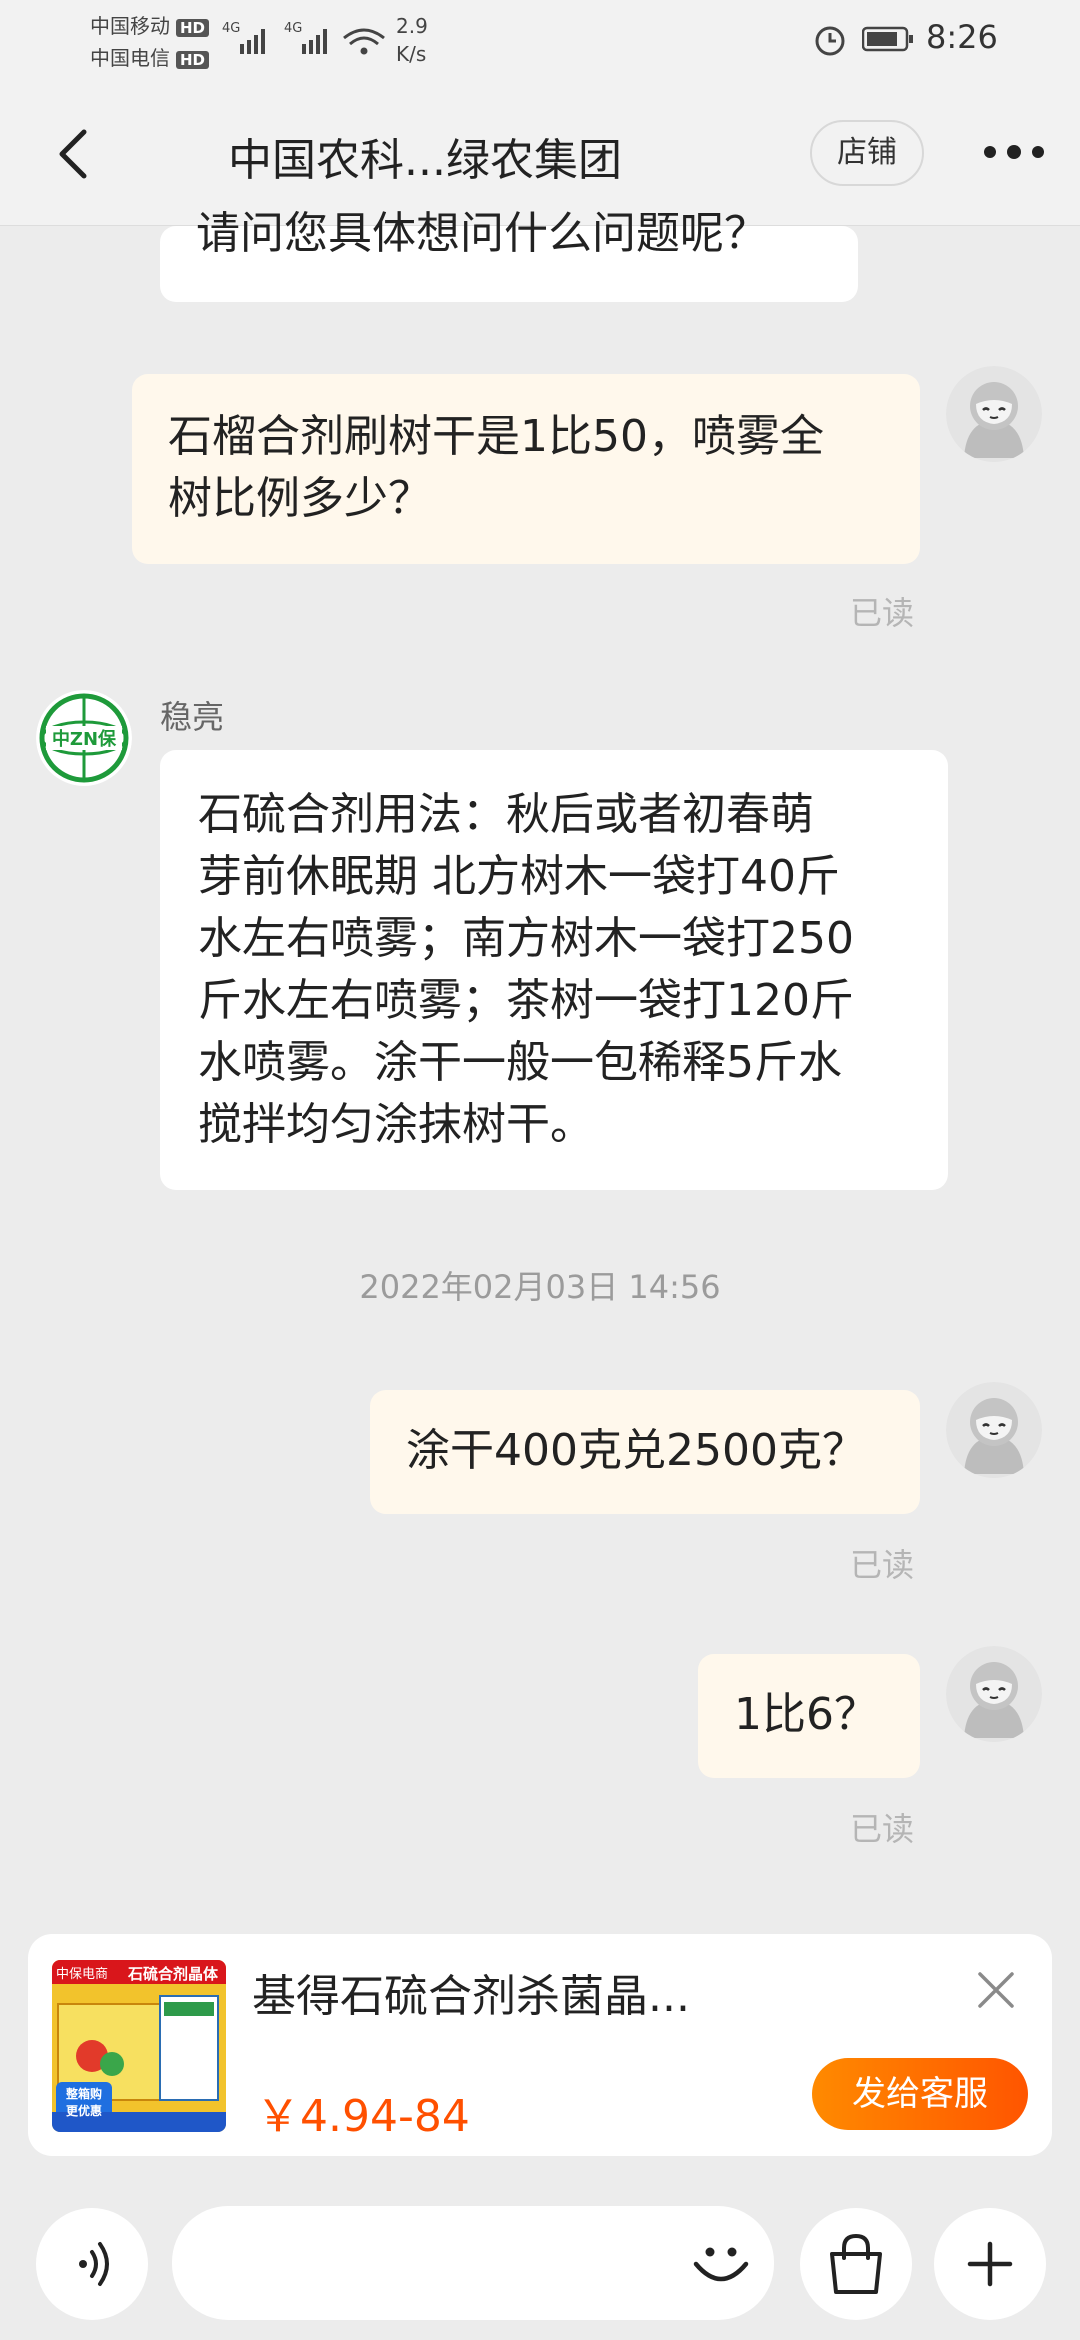 This screenshot has width=1080, height=2340. Describe the element at coordinates (526, 469) in the screenshot. I see `message-bubble-user: 石榴合剂刷树干是1比50，喷雾全 树比例多少？` at that location.